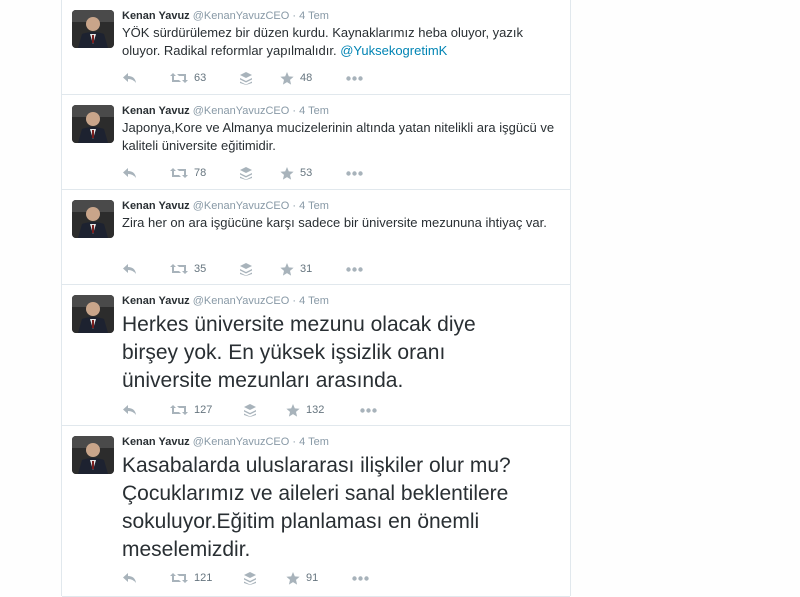 Image resolution: width=800 pixels, height=597 pixels. Describe the element at coordinates (315, 410) in the screenshot. I see `favorite-count: 132` at that location.